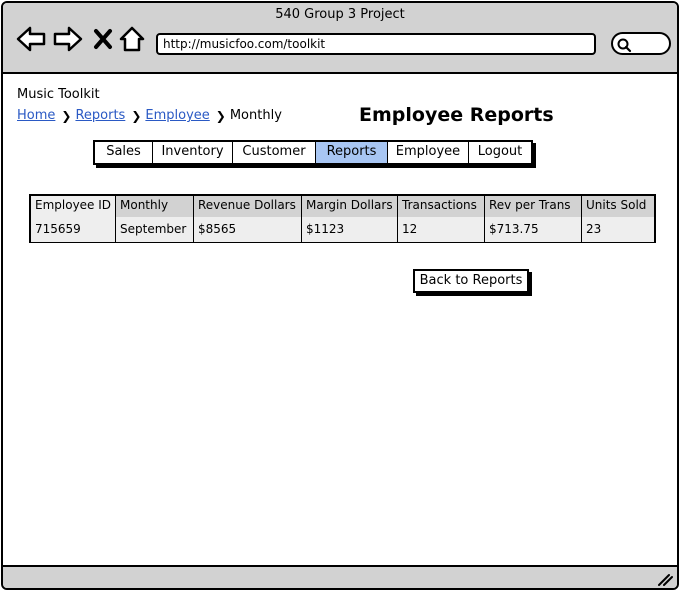 This screenshot has height=592, width=681. I want to click on column-header-units-sold: Units Sold, so click(618, 206).